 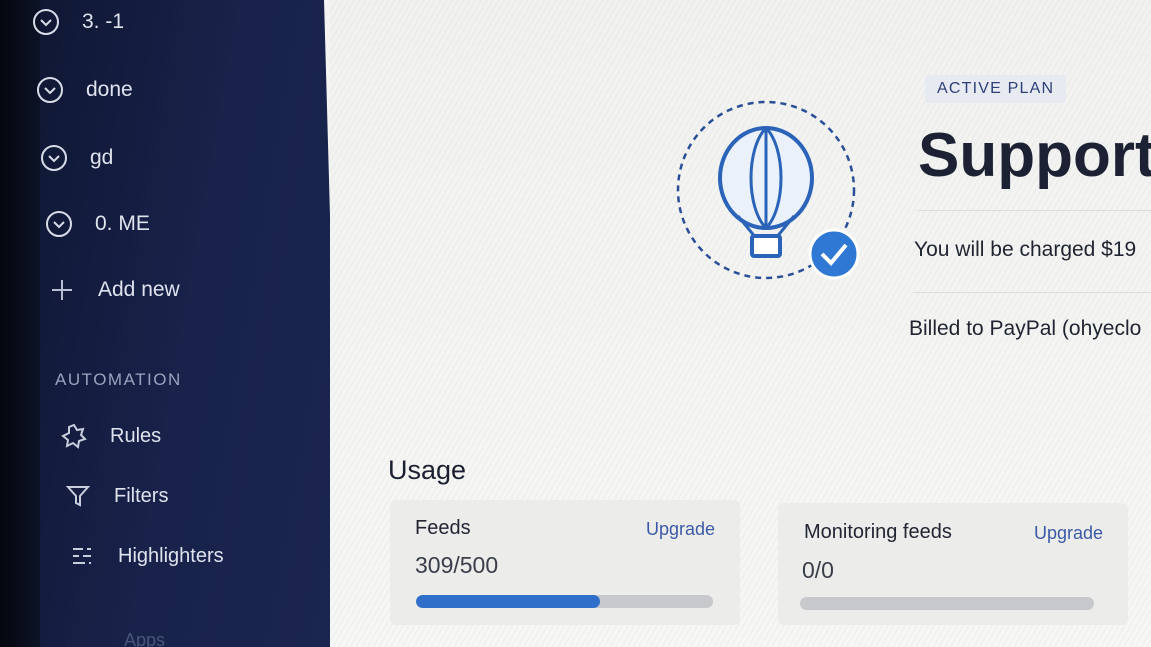 I want to click on charge-text: You will be charged $19, so click(x=1025, y=249).